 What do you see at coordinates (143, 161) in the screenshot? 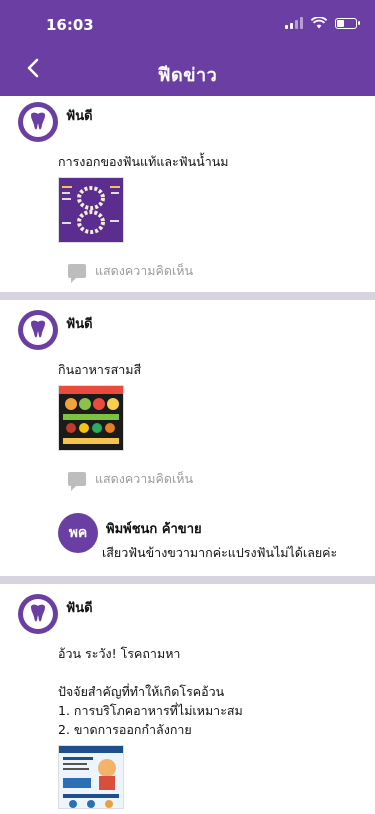
I see `post-text: การงอกของฟันแท้และฟันน้ำนม` at bounding box center [143, 161].